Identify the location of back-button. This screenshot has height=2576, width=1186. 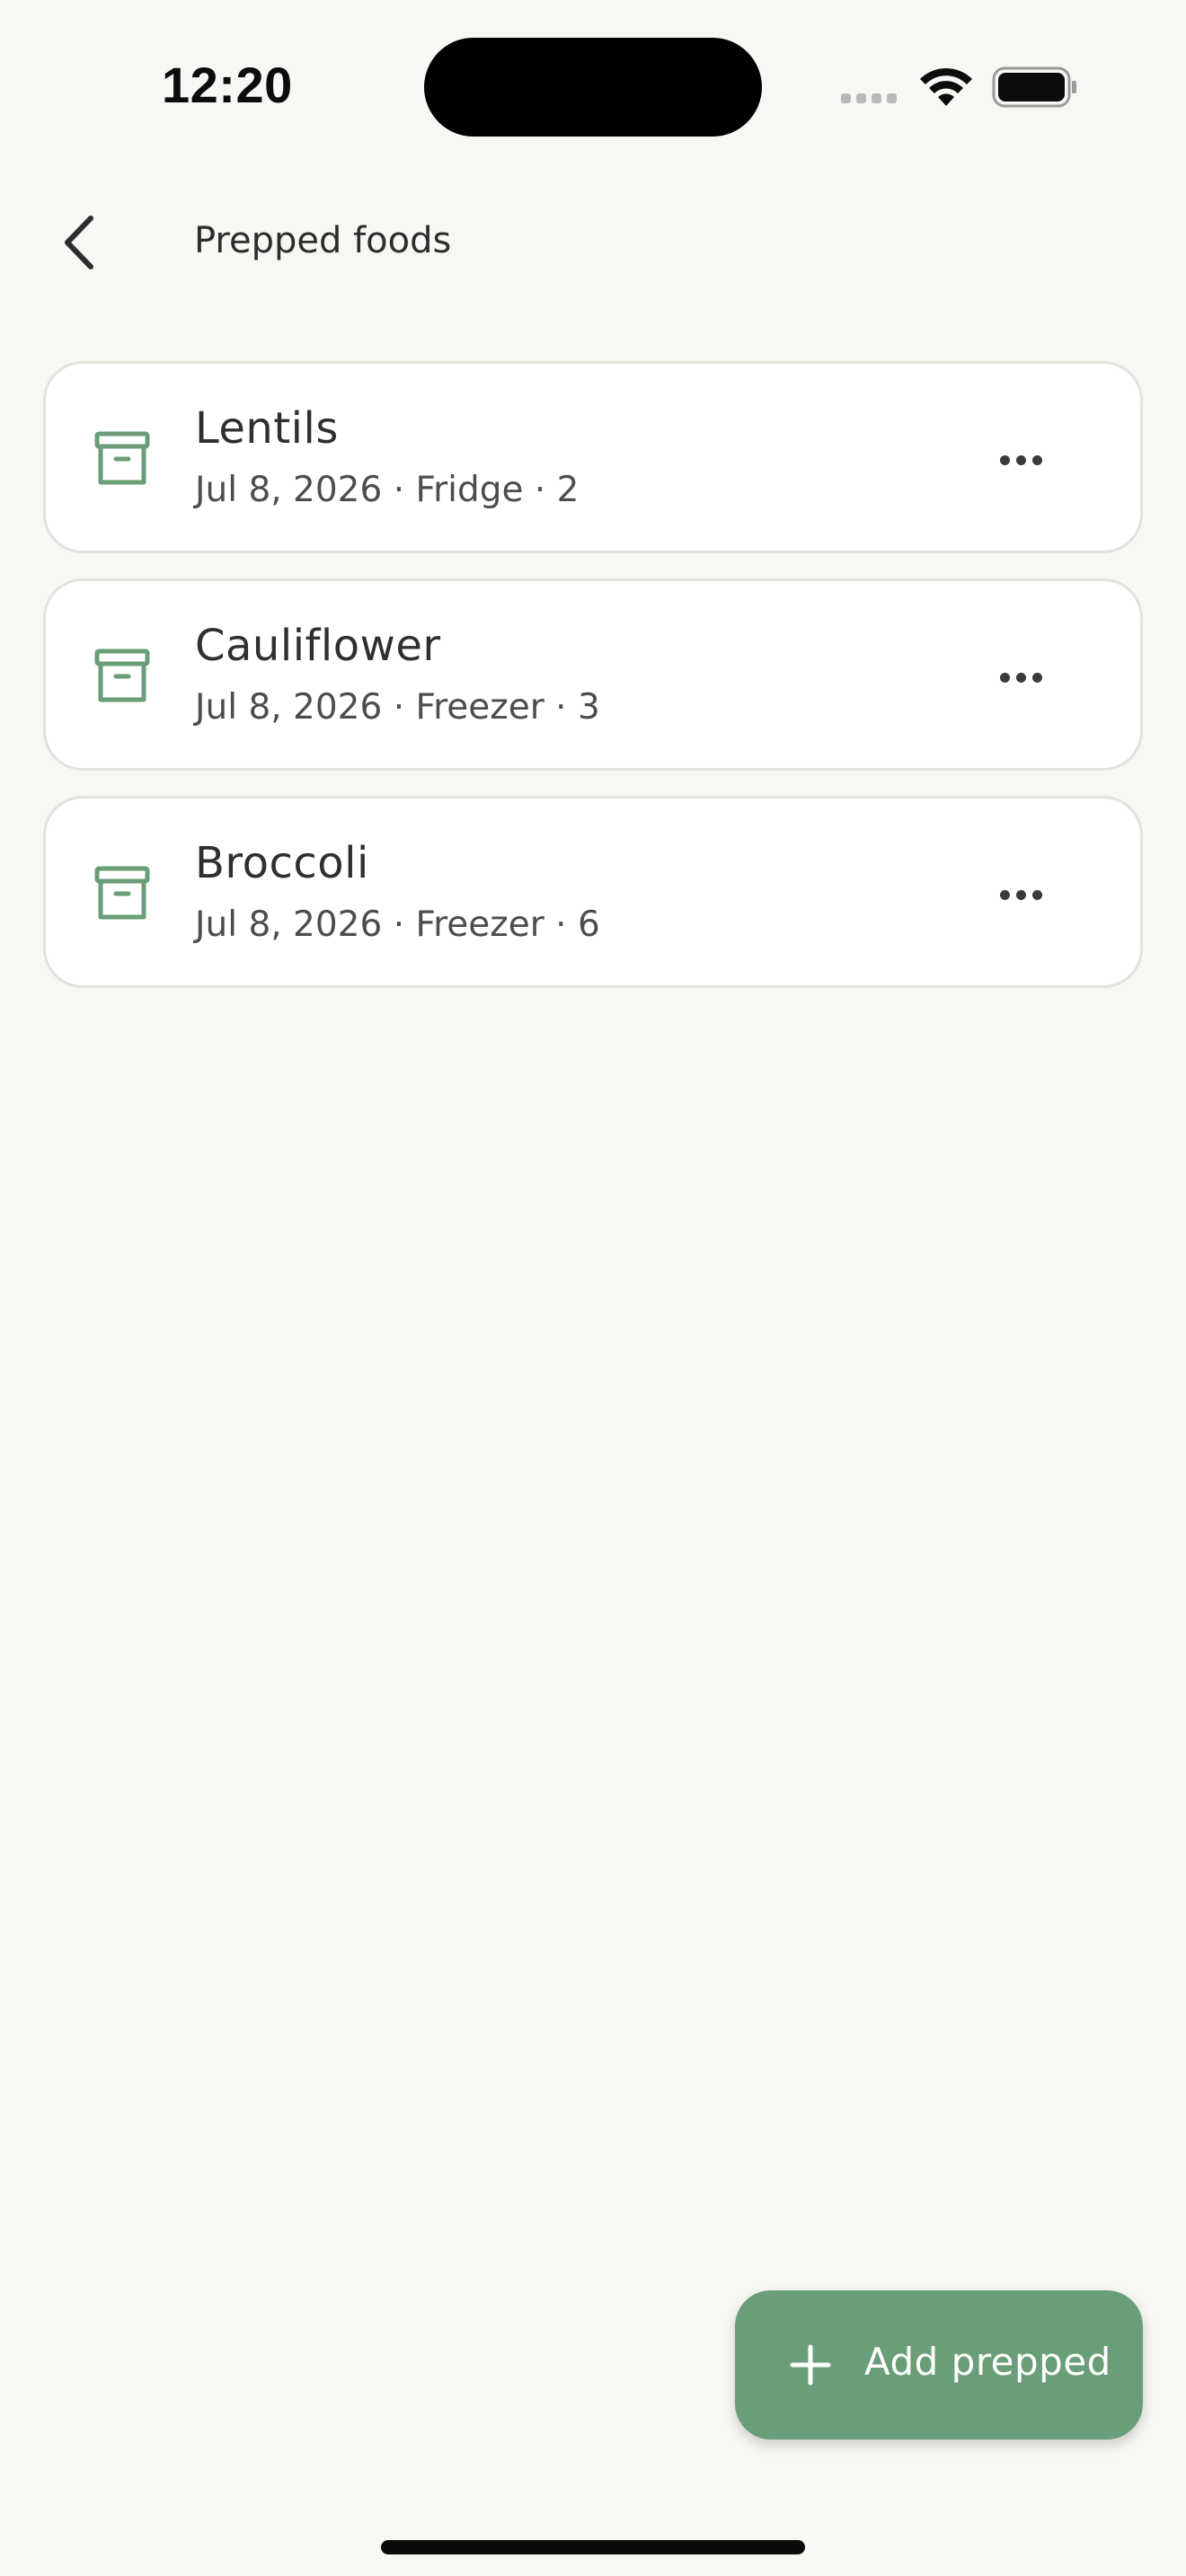
(78, 242).